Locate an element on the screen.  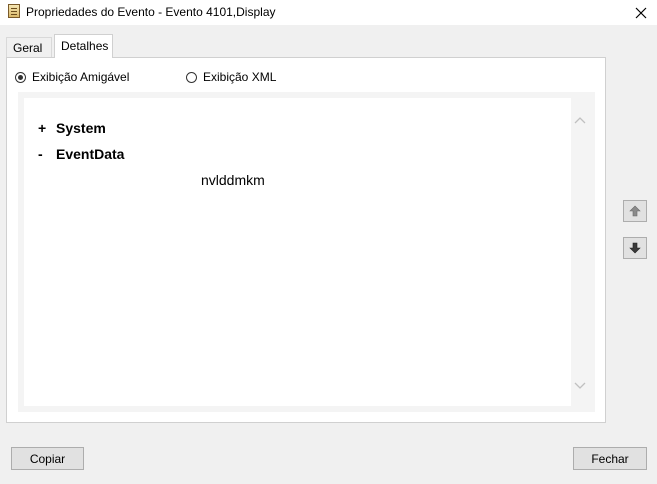
chevron-down-icon is located at coordinates (580, 385).